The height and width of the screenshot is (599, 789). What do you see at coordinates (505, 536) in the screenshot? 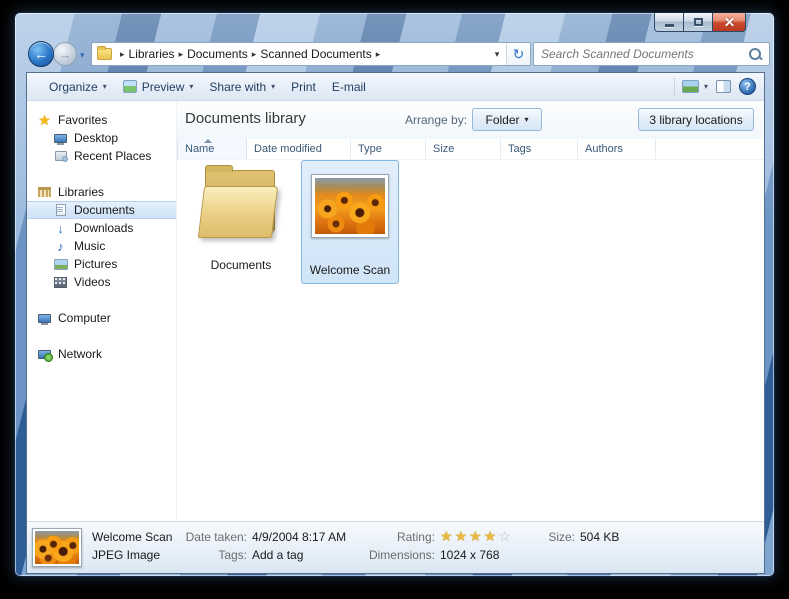
I see `rating-star-icon: ☆` at bounding box center [505, 536].